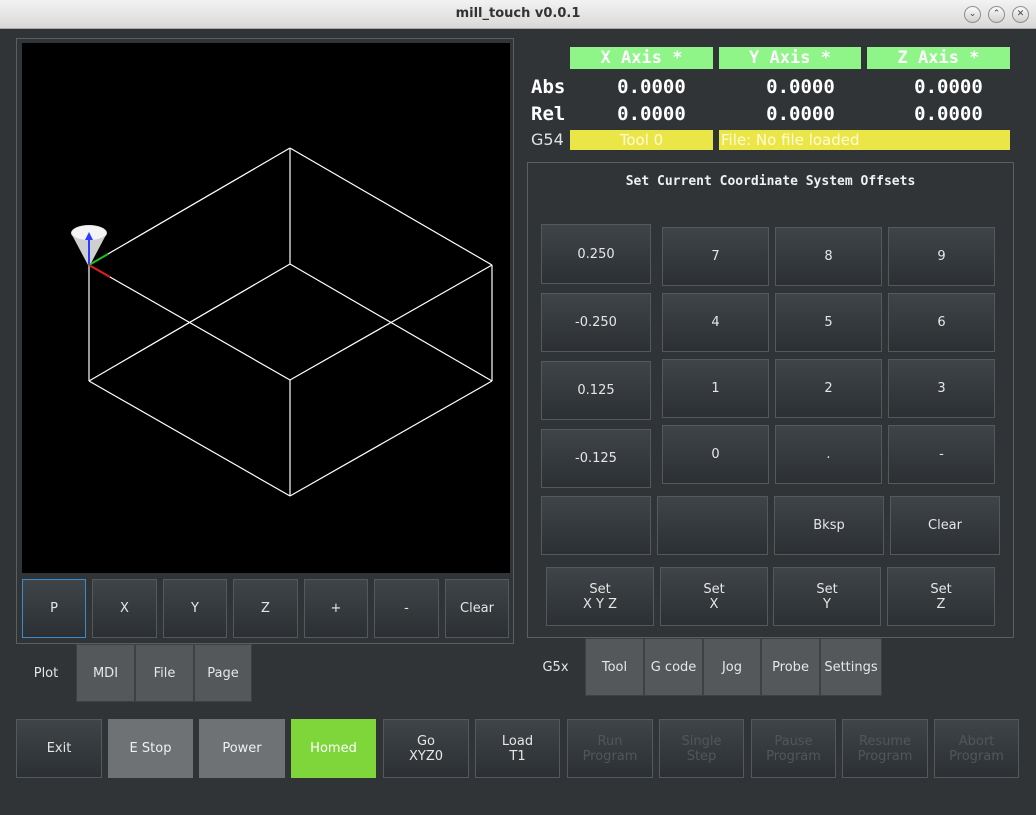 This screenshot has height=815, width=1036. What do you see at coordinates (941, 454) in the screenshot?
I see `key-minus: -` at bounding box center [941, 454].